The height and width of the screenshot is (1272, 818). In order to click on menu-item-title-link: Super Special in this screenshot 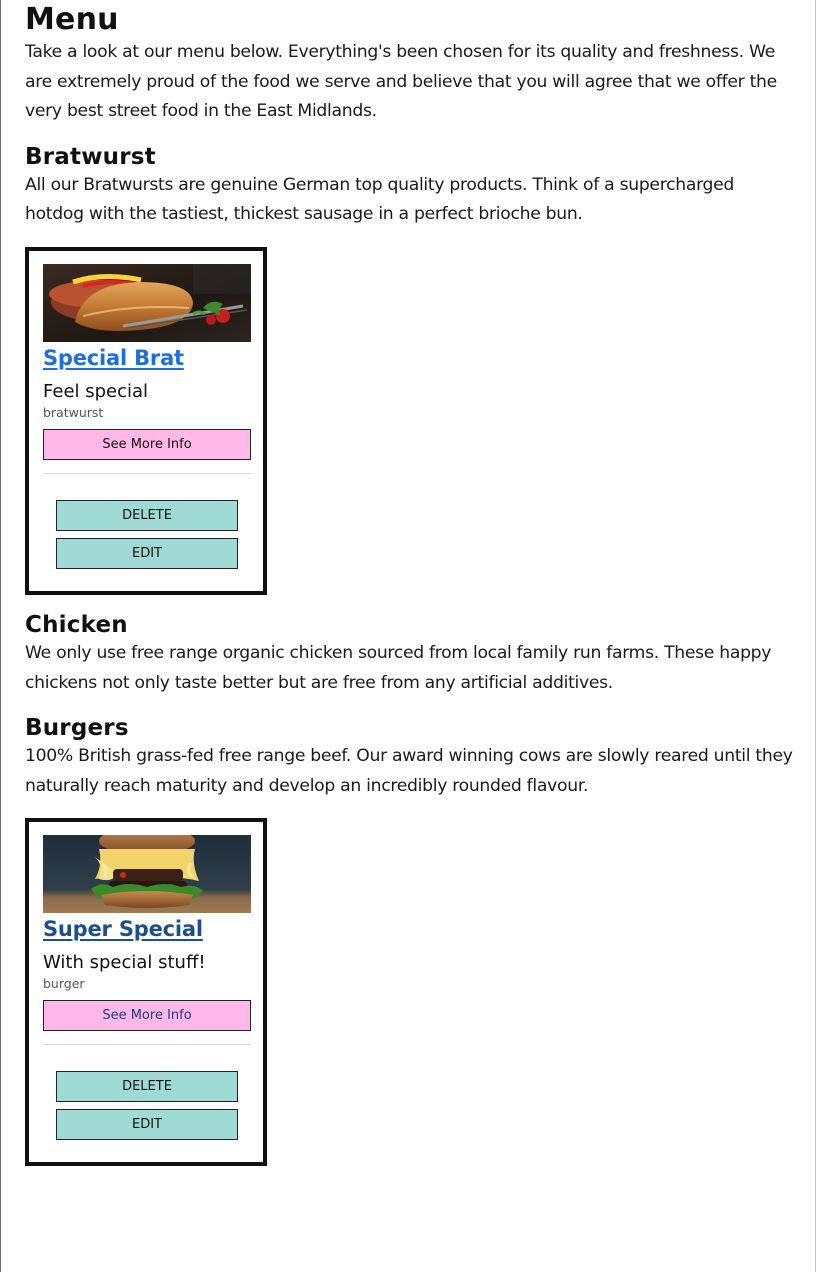, I will do `click(146, 929)`.